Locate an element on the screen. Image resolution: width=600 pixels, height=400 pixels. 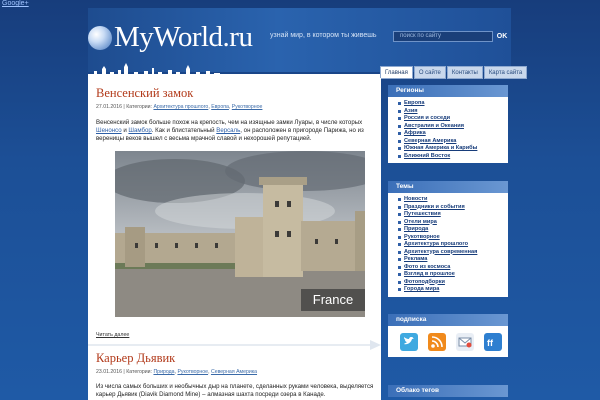
sidebar-item-topic: Рукотворное is located at coordinates (450, 238).